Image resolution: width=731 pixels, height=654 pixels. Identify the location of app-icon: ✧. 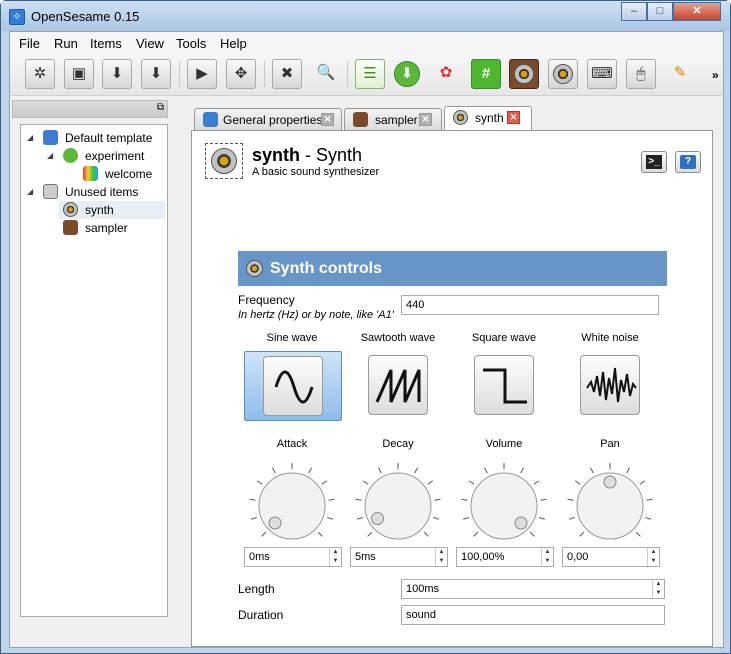
(17, 17).